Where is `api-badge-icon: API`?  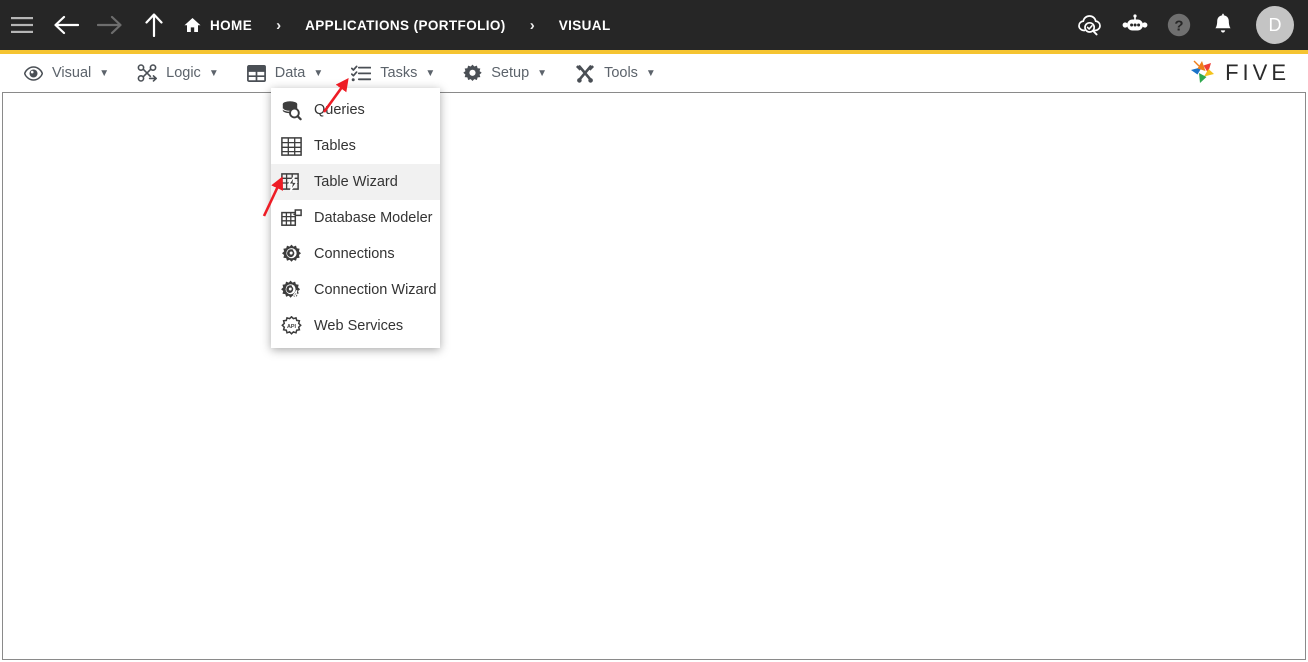
api-badge-icon: API is located at coordinates (291, 326).